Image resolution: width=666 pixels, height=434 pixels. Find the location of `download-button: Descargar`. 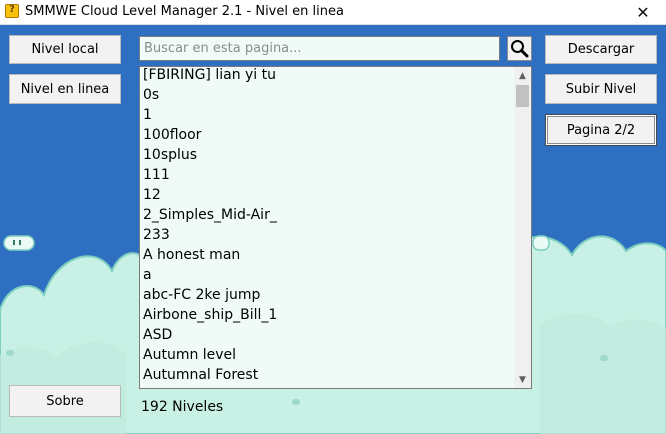

download-button: Descargar is located at coordinates (601, 49).